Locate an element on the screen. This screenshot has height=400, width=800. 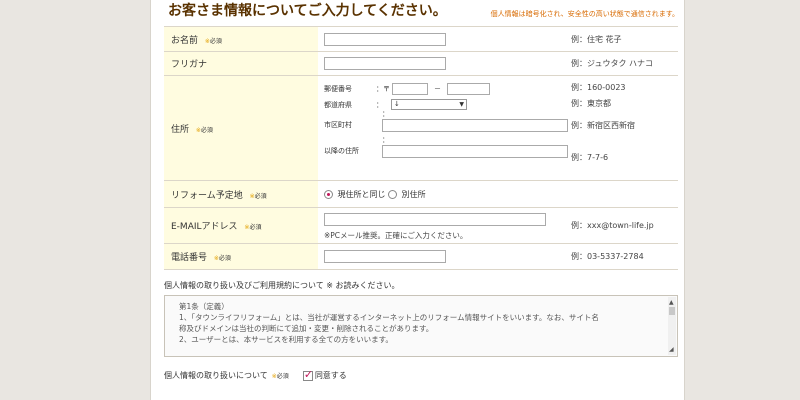
radio-same-address is located at coordinates (328, 194).